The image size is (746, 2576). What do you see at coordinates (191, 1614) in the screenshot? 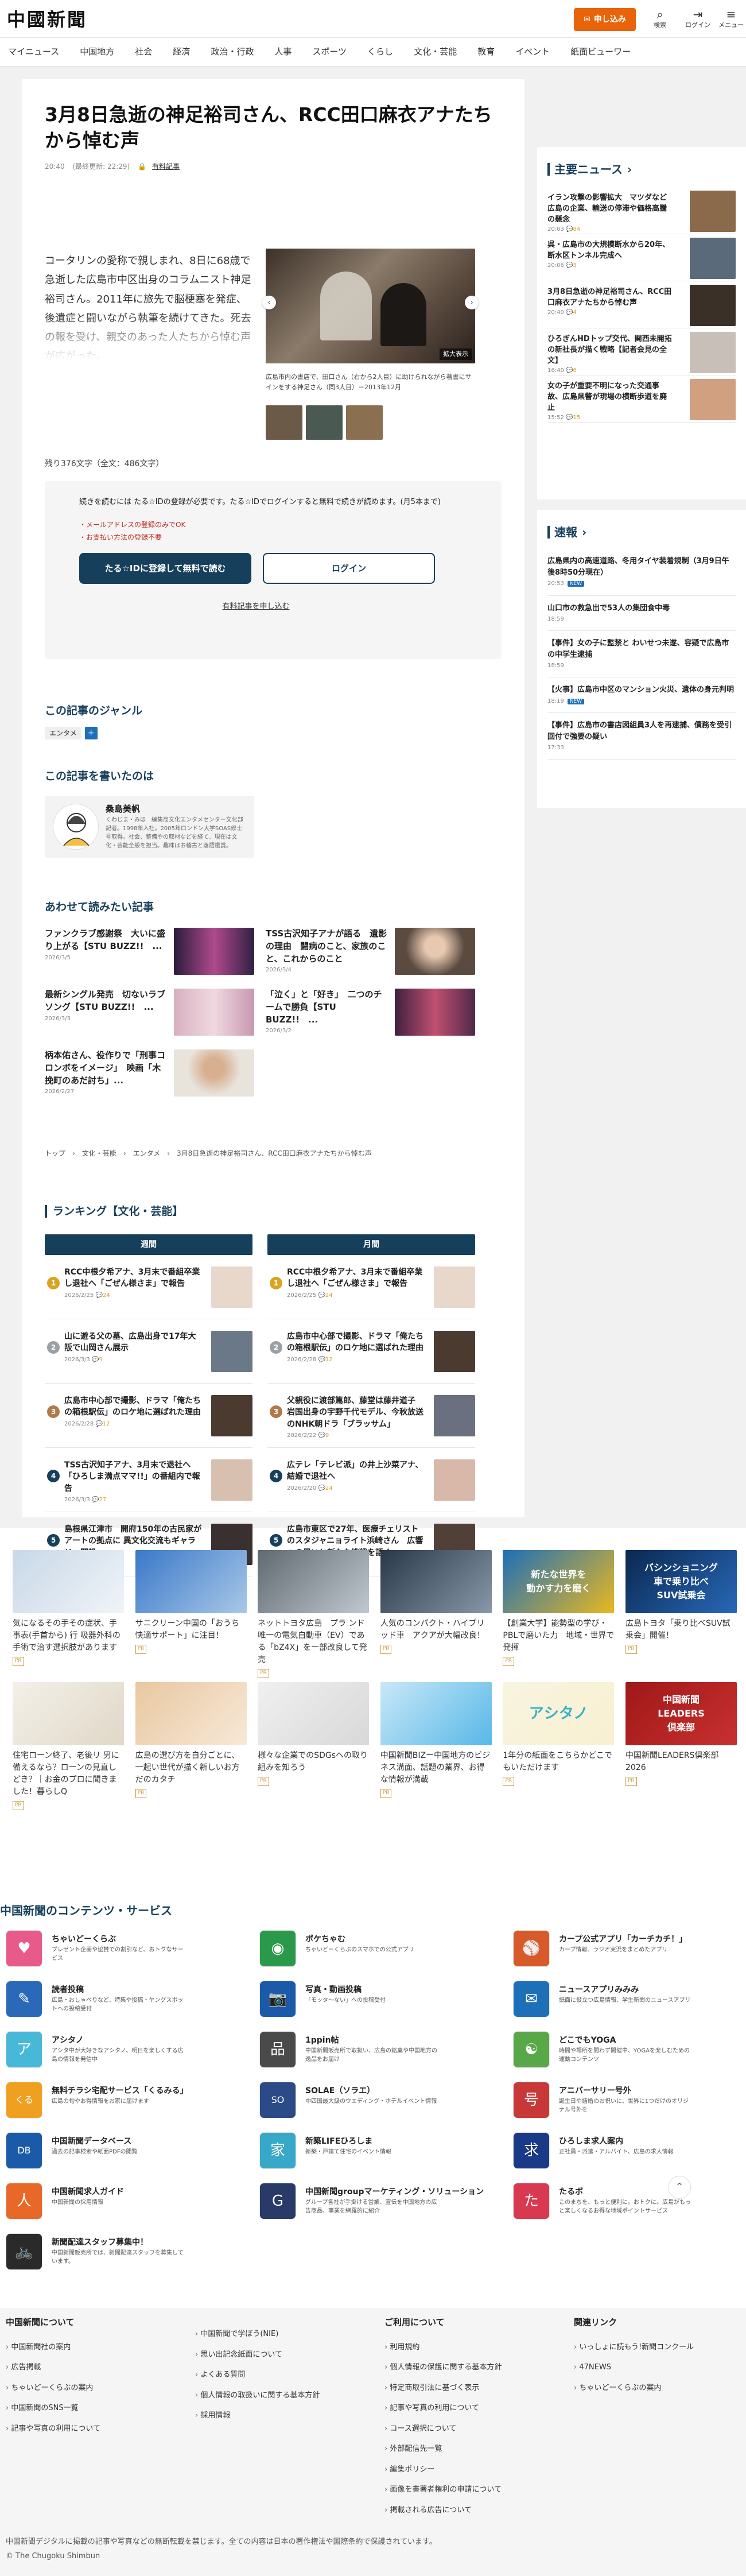
I see `ad-card: サニクリーン中国の「おうち快適サポート」に注目！ PR` at bounding box center [191, 1614].